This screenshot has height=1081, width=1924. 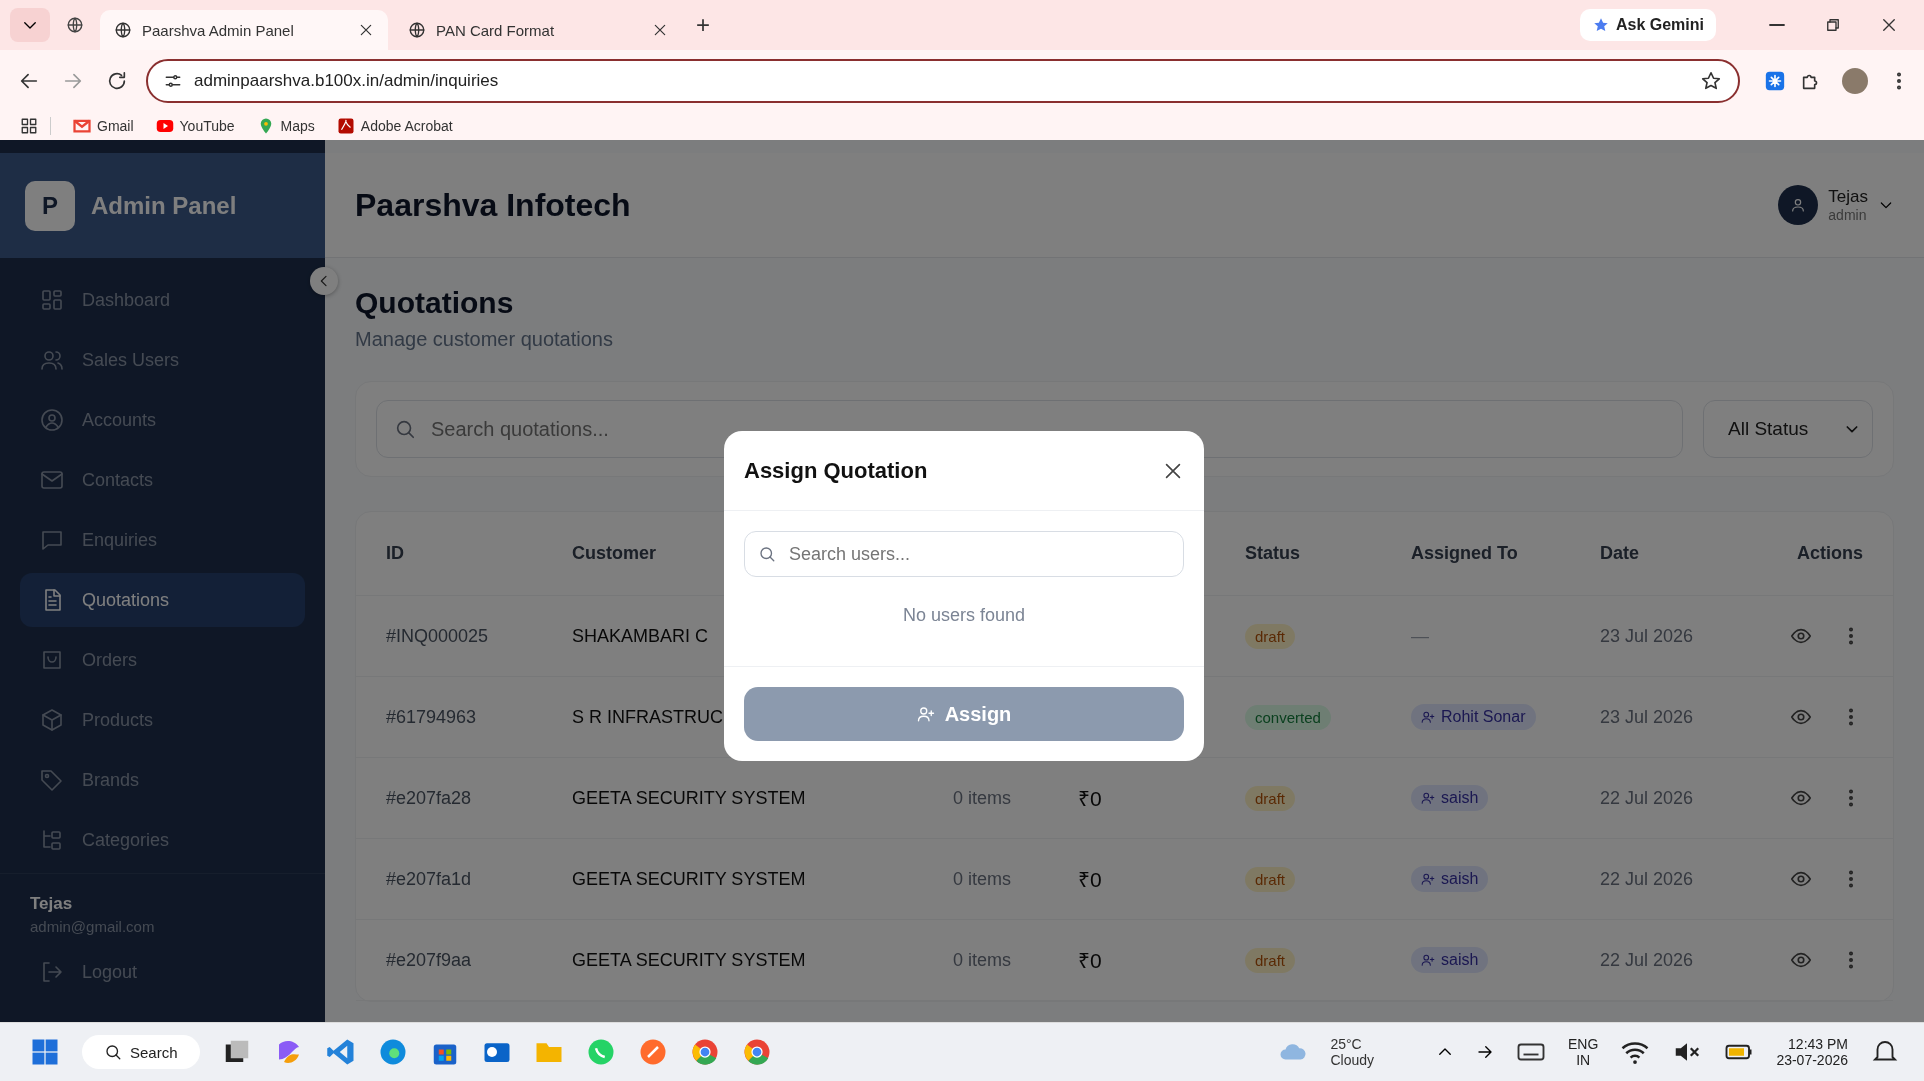 What do you see at coordinates (50, 205) in the screenshot?
I see `logo-badge: P` at bounding box center [50, 205].